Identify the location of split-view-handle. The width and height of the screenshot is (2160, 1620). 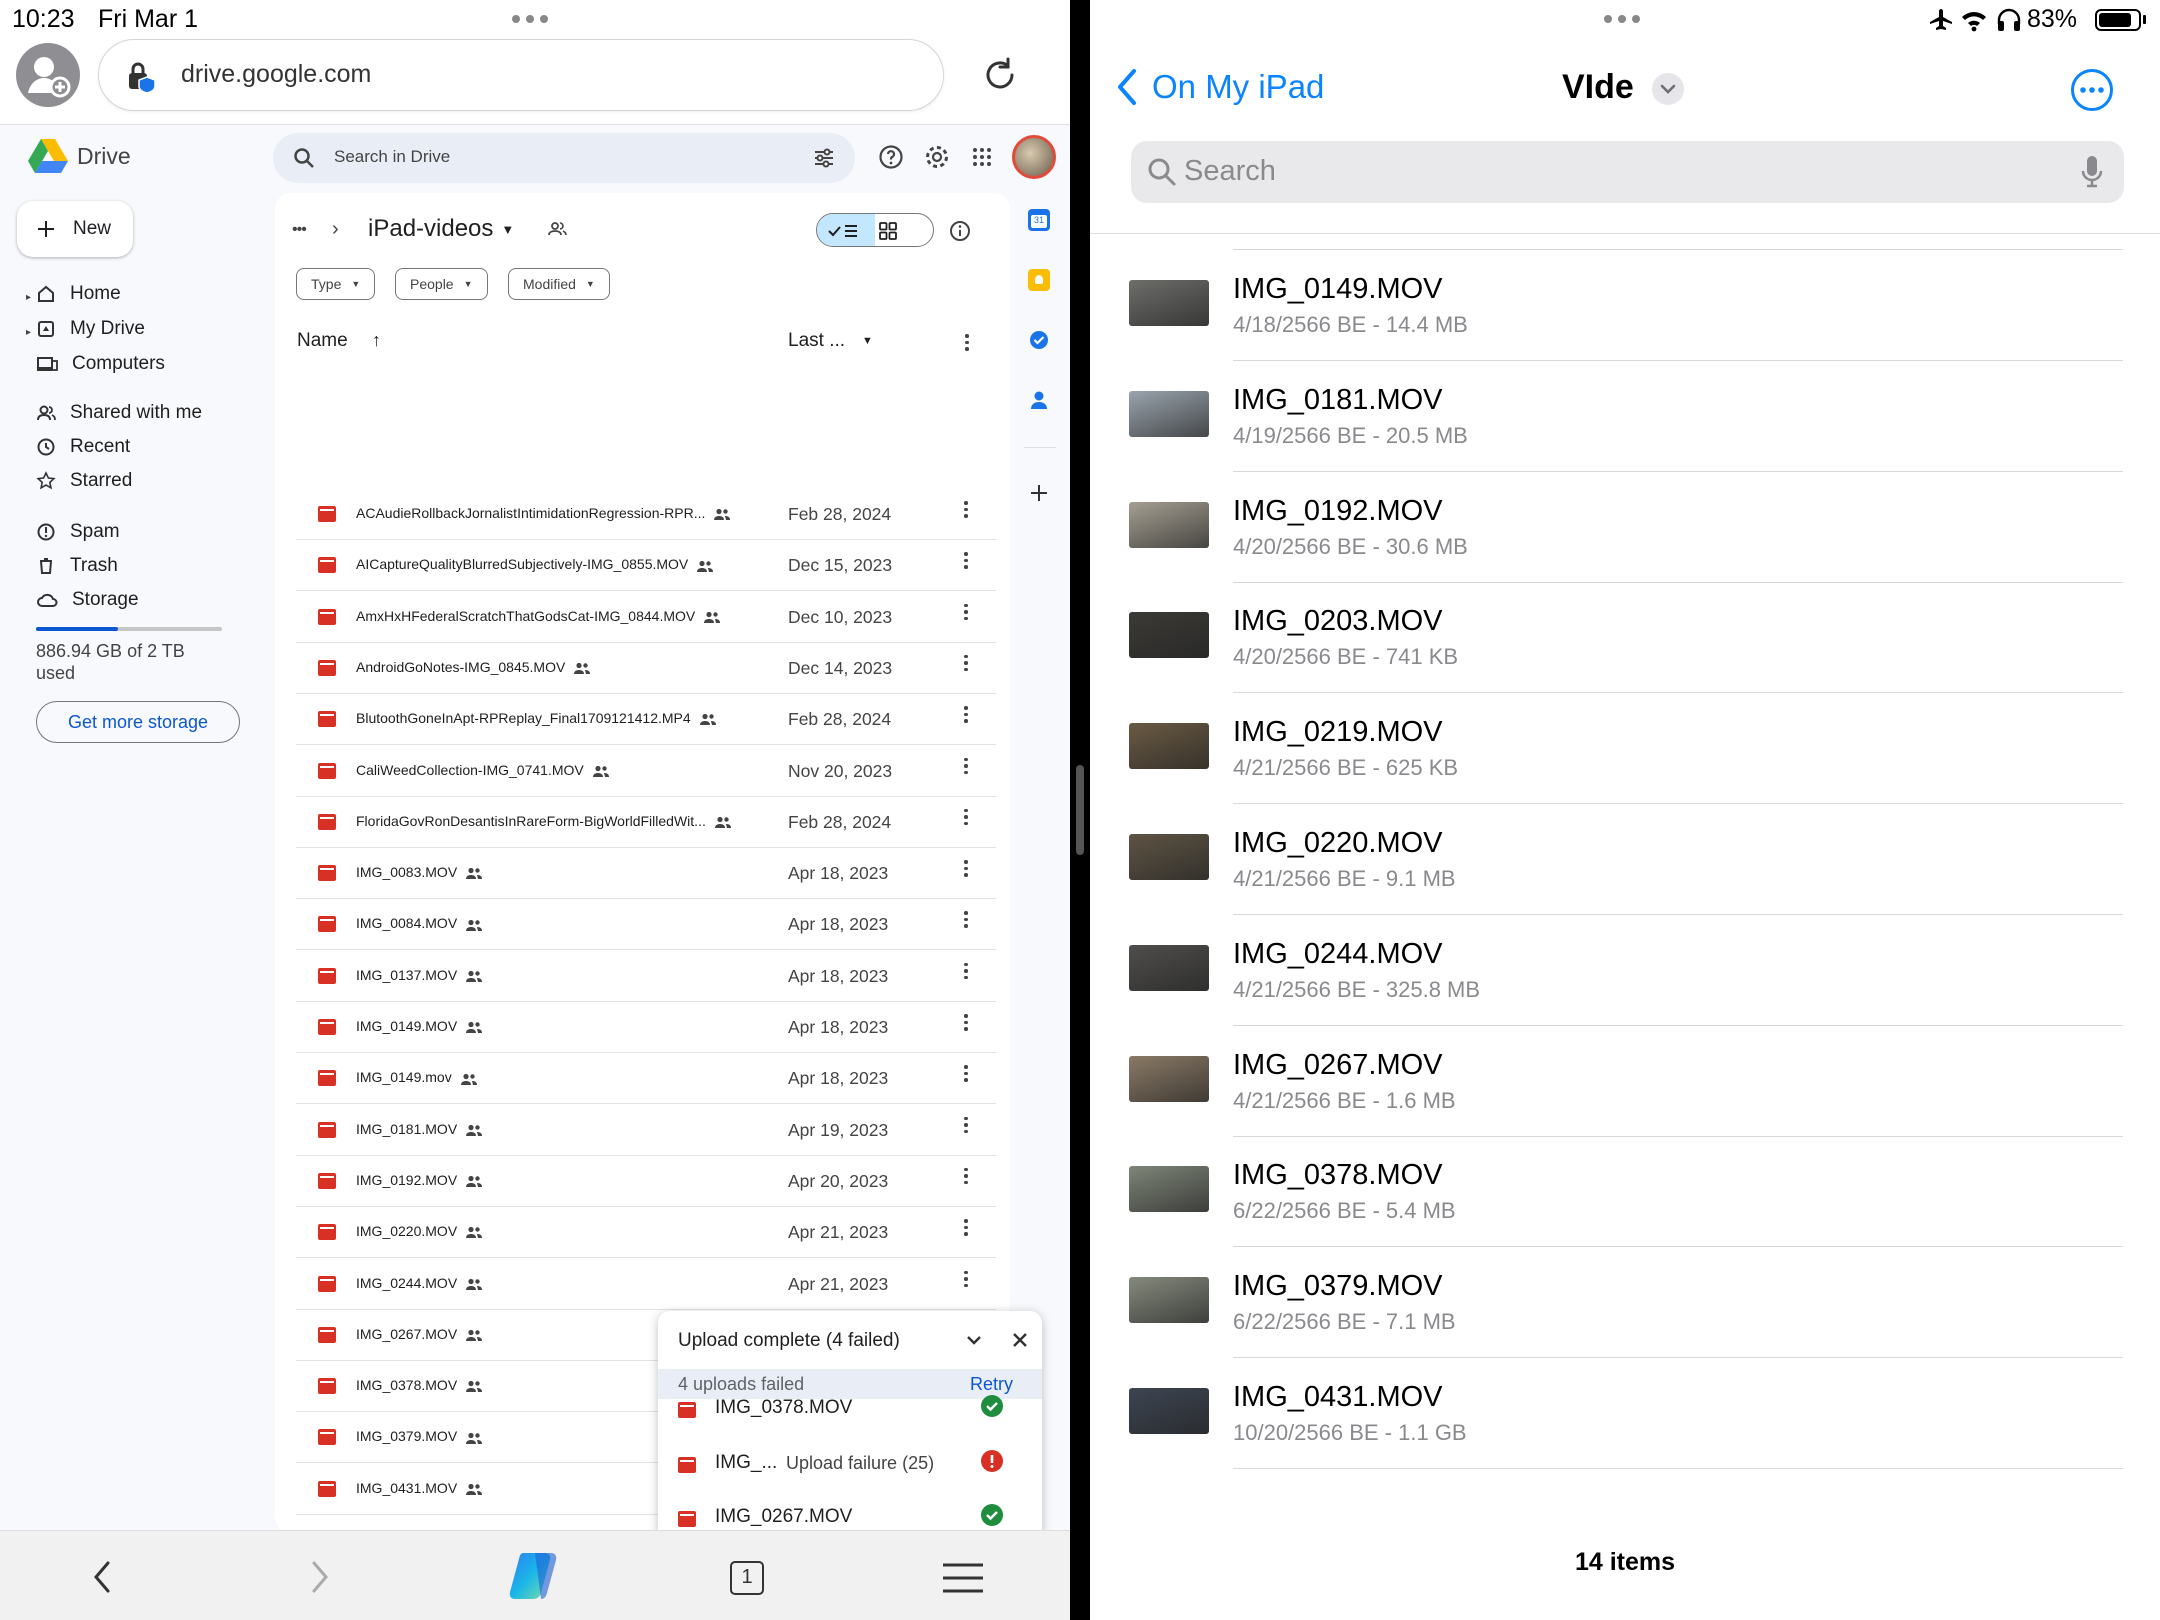
(1080, 810).